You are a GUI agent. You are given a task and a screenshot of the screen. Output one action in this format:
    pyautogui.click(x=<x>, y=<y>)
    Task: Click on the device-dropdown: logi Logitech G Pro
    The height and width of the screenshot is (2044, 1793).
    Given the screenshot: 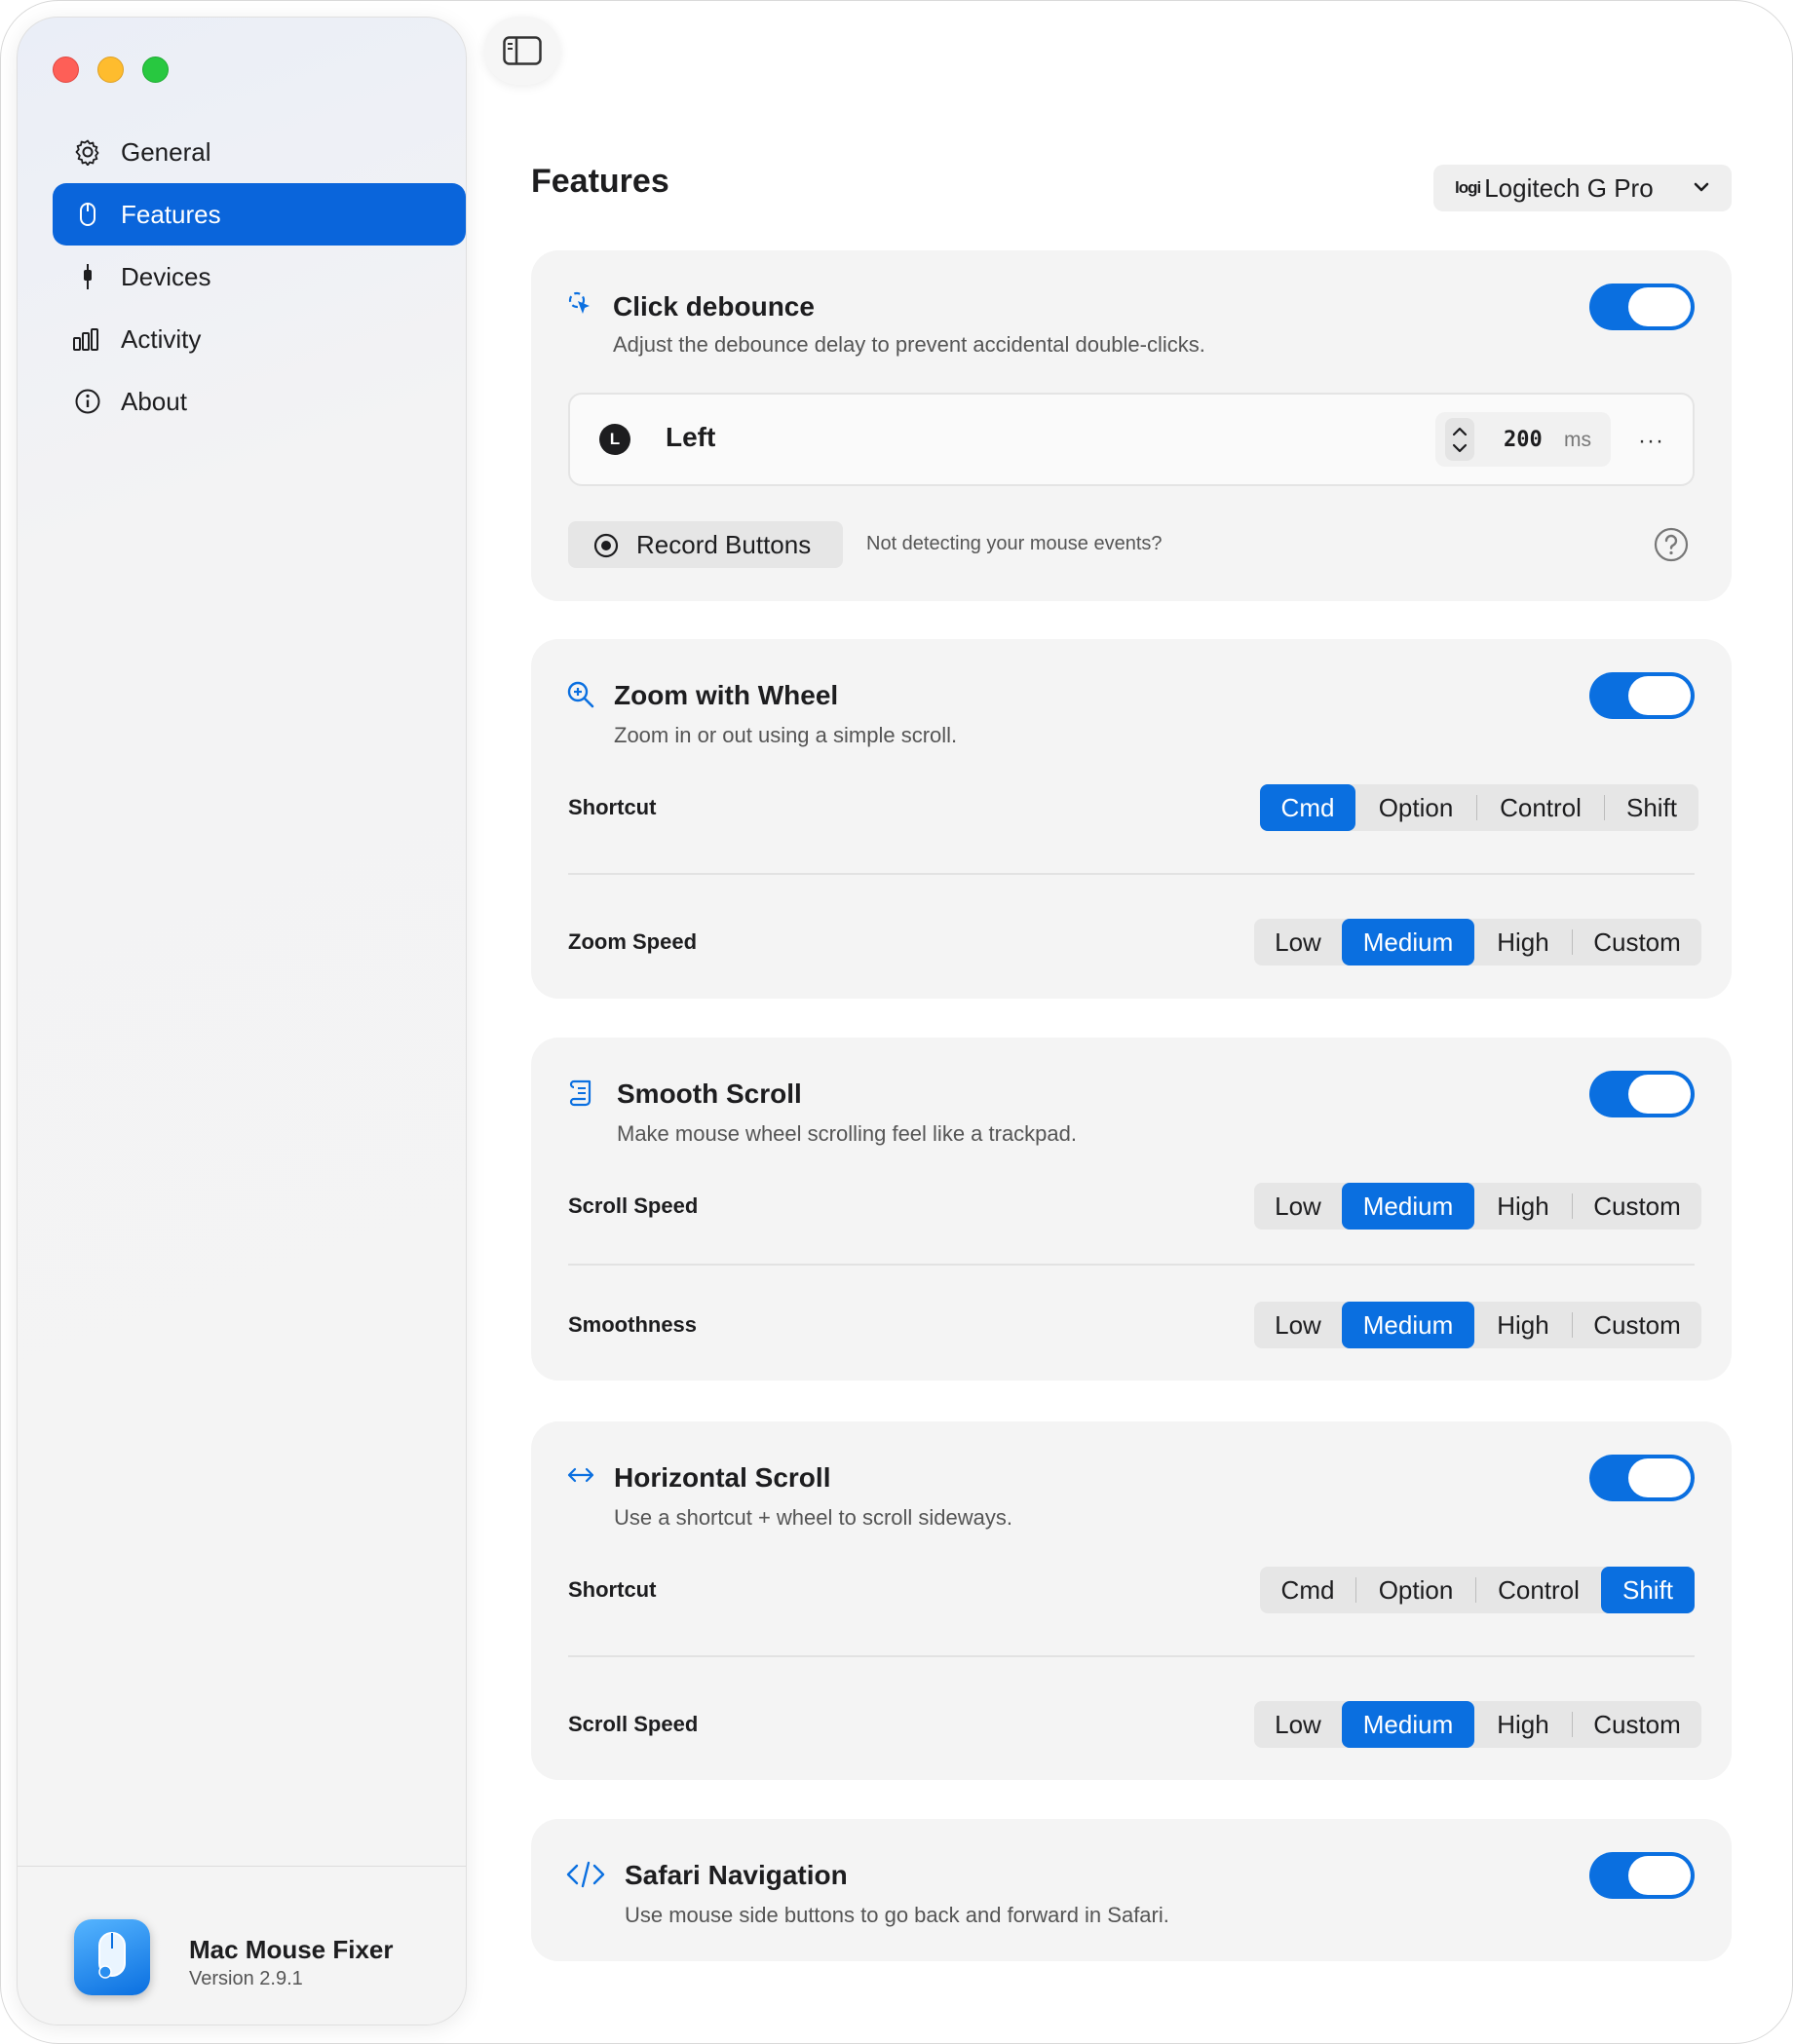 What is the action you would take?
    pyautogui.click(x=1582, y=188)
    